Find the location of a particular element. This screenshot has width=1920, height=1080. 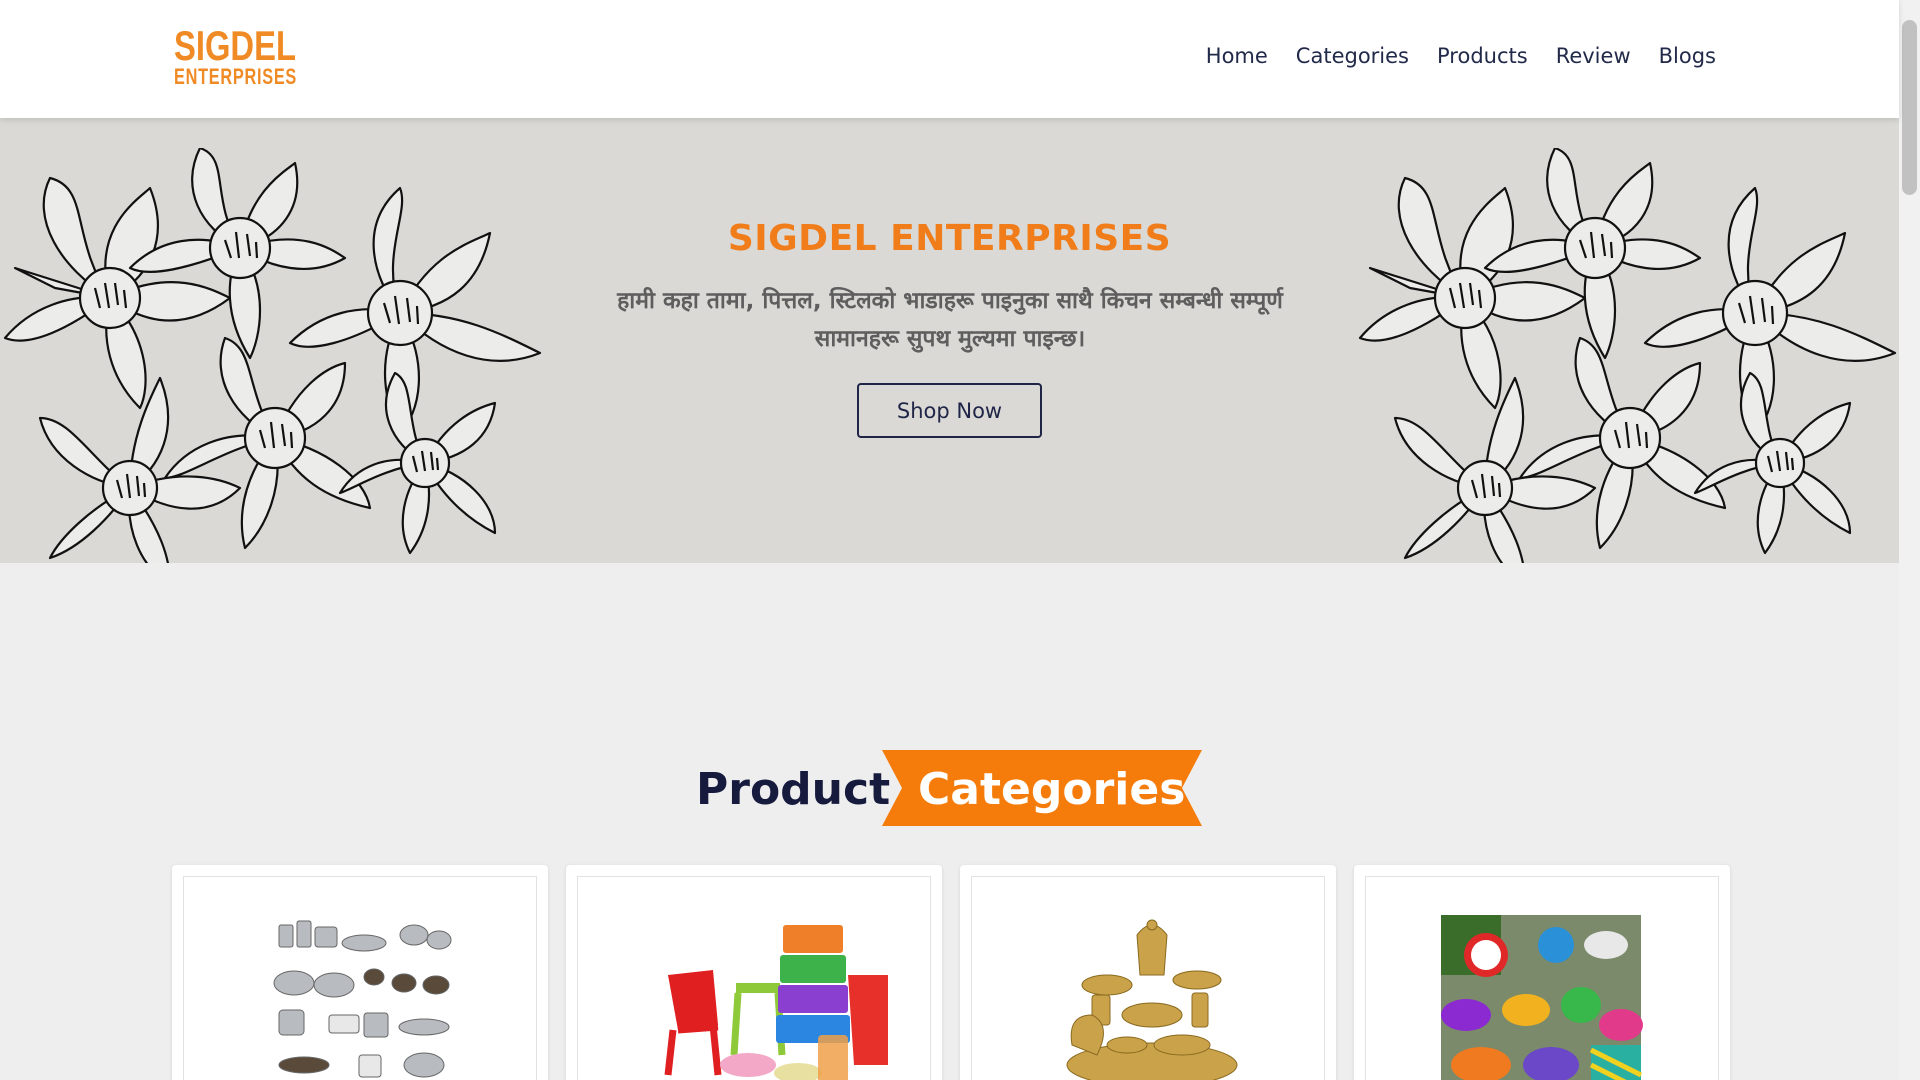

flower-decoration-right is located at coordinates (1627, 355).